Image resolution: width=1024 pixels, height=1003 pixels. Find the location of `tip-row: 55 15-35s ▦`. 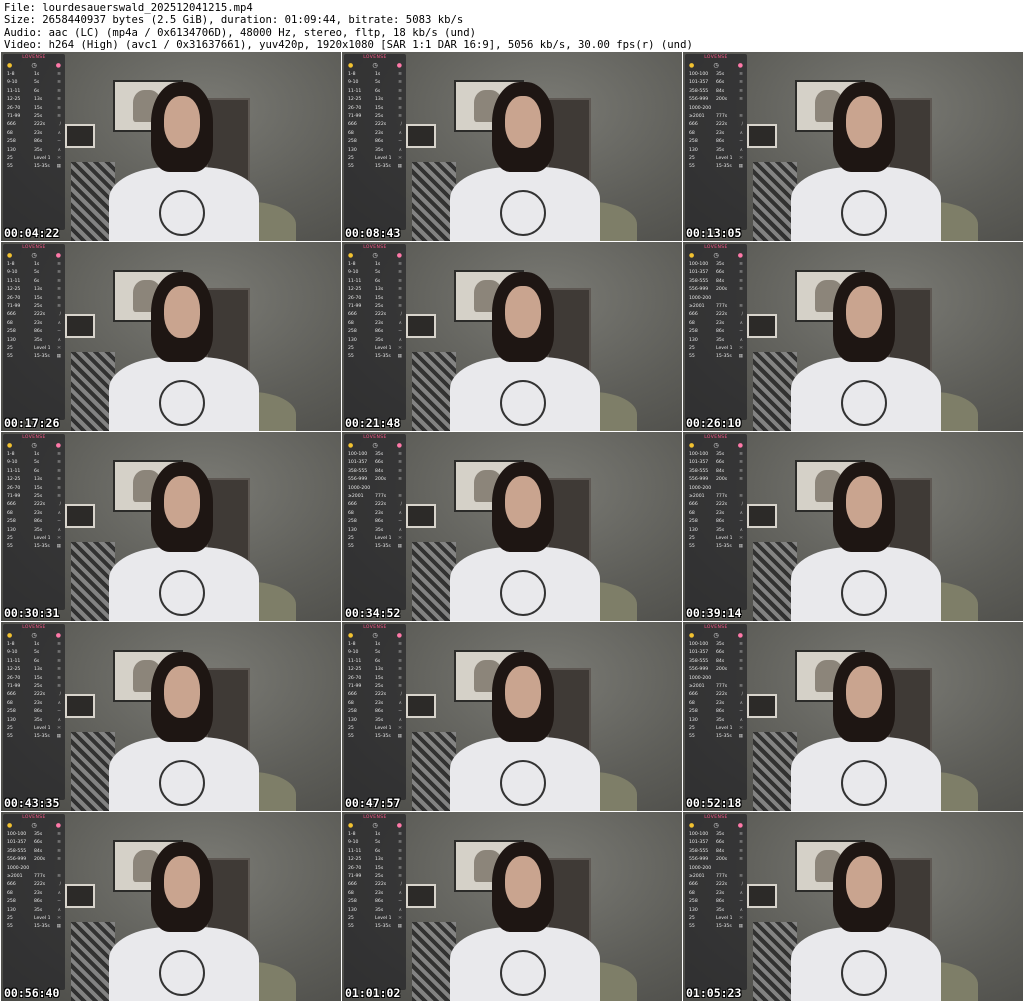

tip-row: 55 15-35s ▦ is located at coordinates (716, 927).